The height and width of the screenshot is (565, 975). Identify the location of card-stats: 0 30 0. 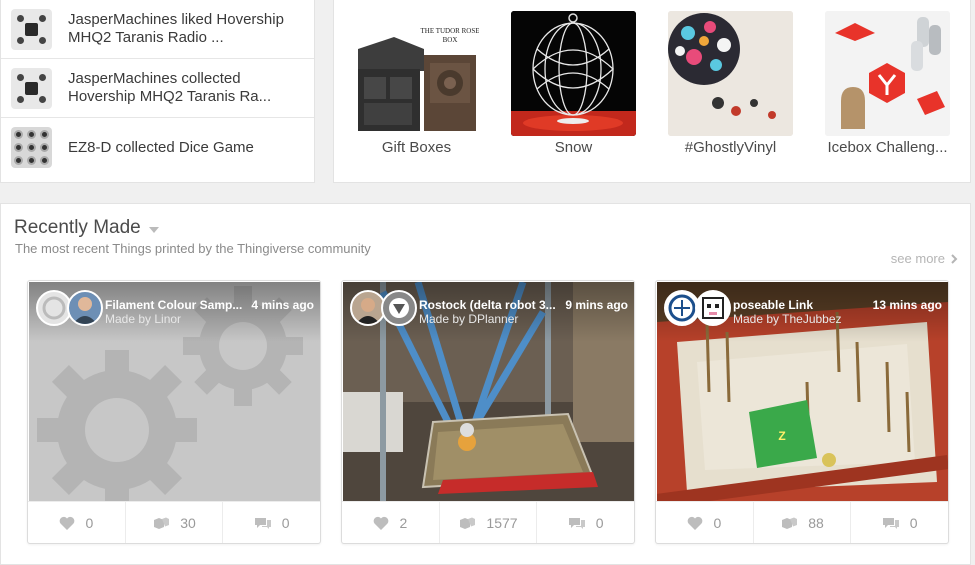
(174, 522).